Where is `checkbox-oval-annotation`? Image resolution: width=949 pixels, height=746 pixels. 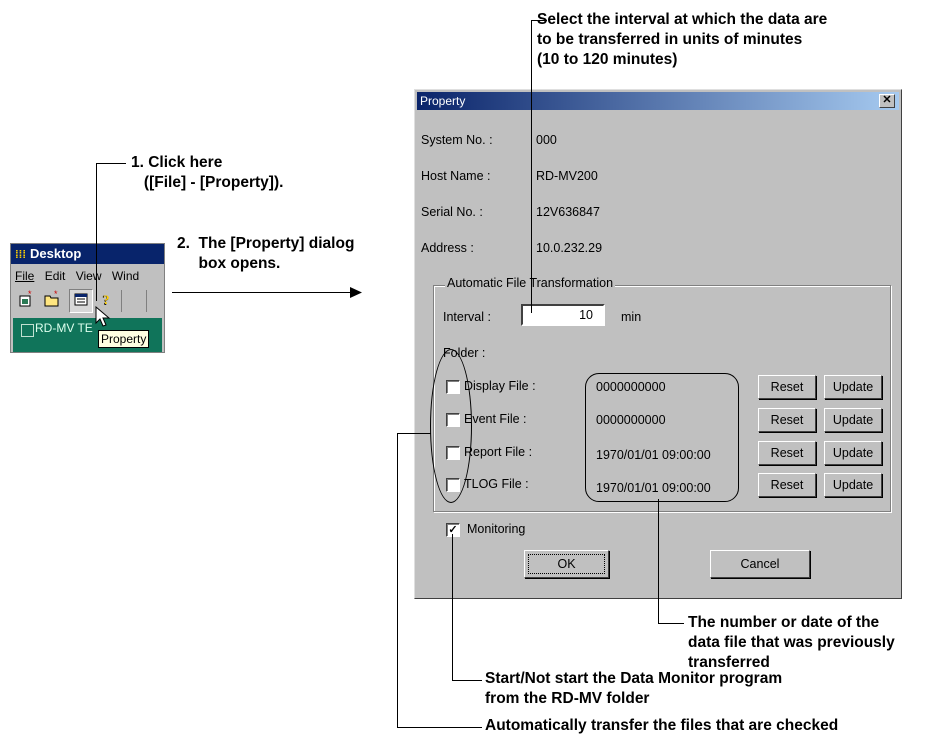 checkbox-oval-annotation is located at coordinates (451, 426).